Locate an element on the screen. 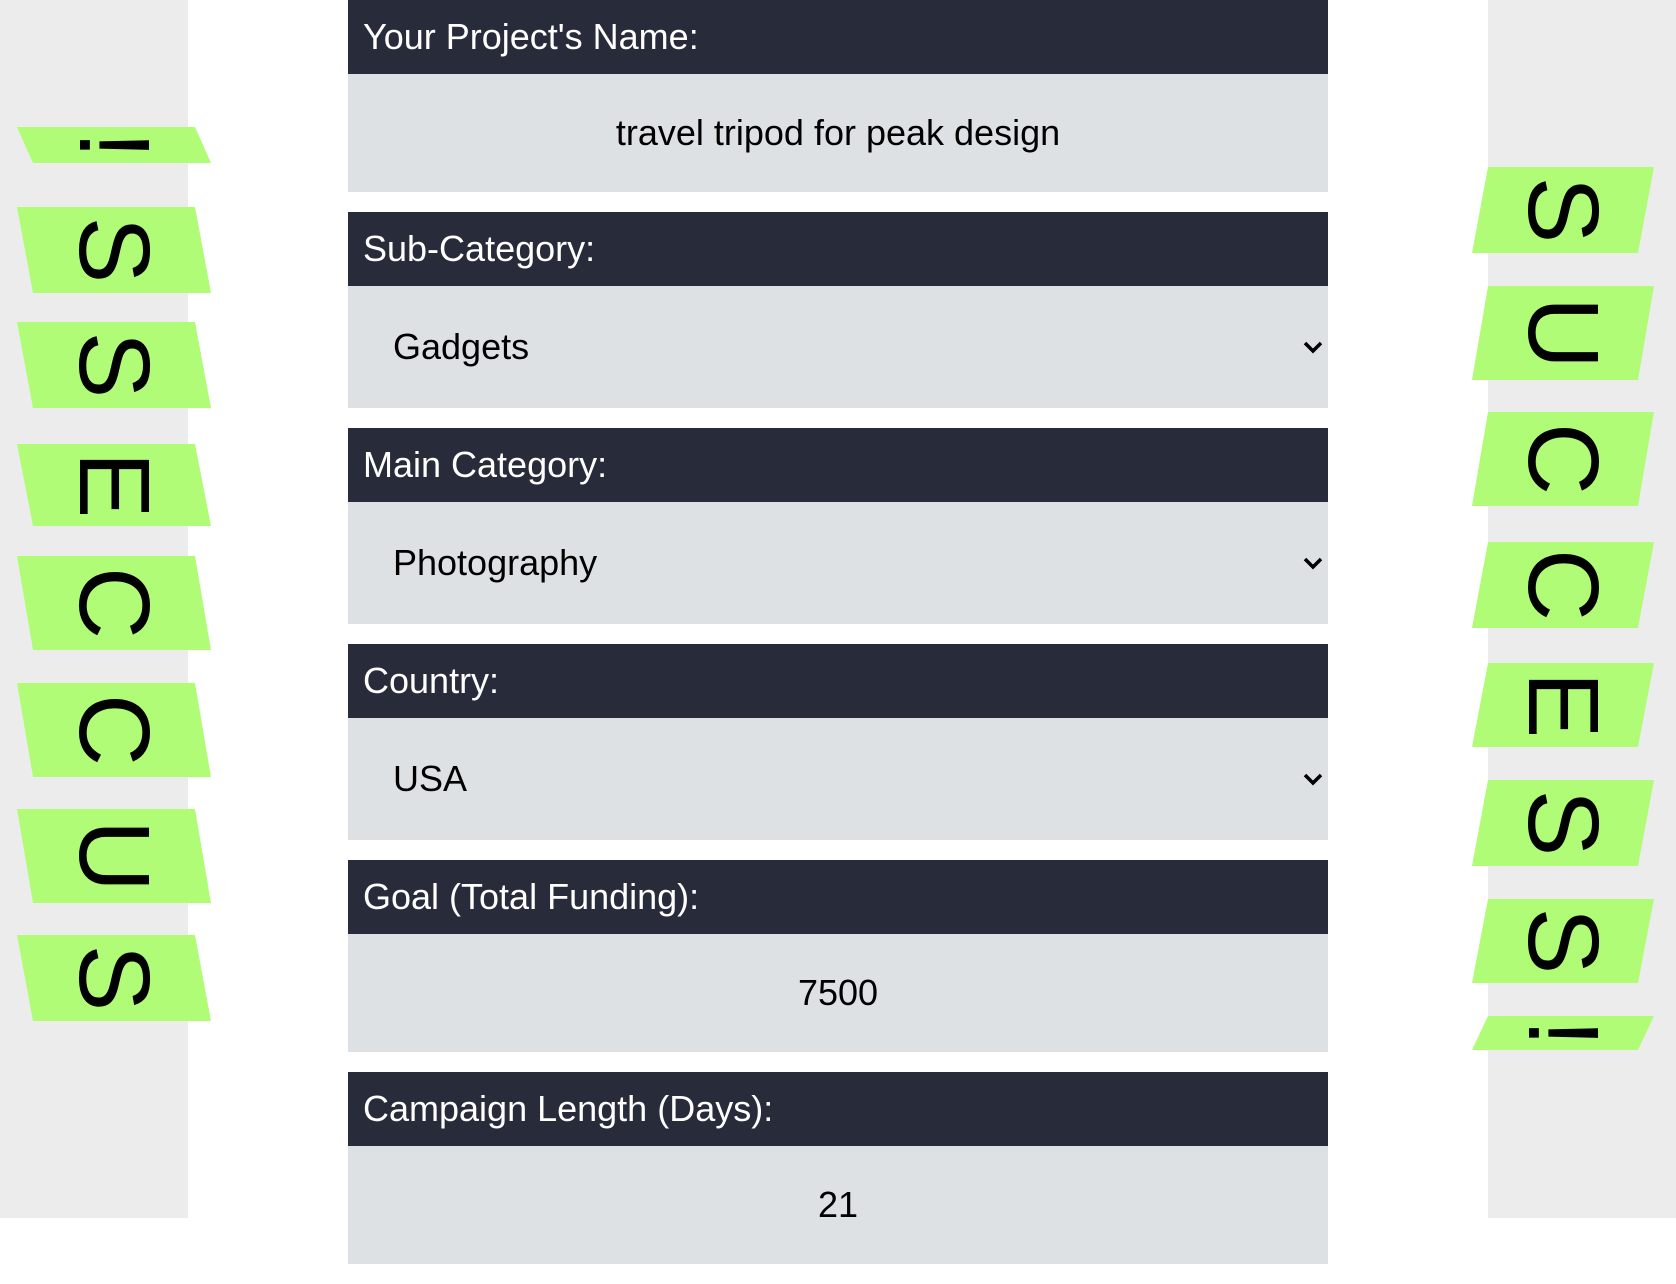 This screenshot has height=1284, width=1676. main-category-field: Main Category: Photography is located at coordinates (838, 526).